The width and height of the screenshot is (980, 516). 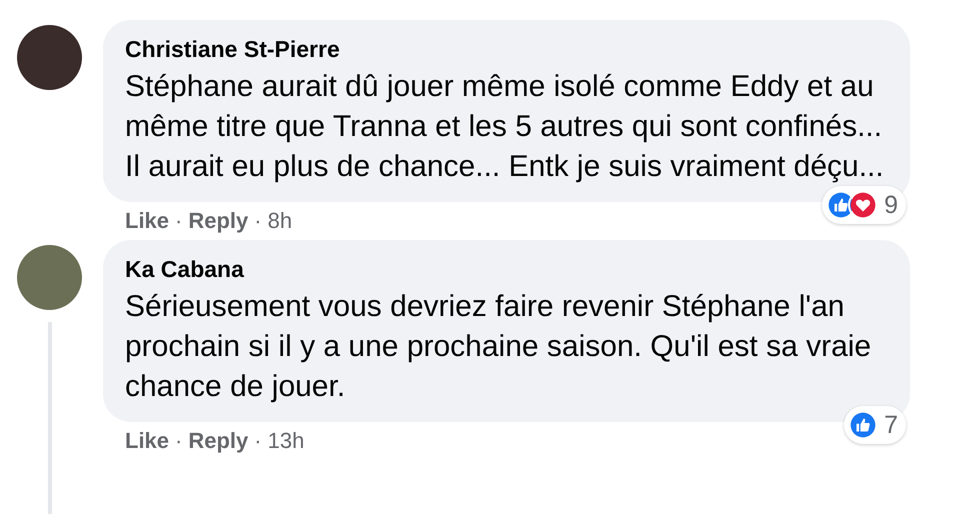 What do you see at coordinates (280, 221) in the screenshot?
I see `comment-time: 8h` at bounding box center [280, 221].